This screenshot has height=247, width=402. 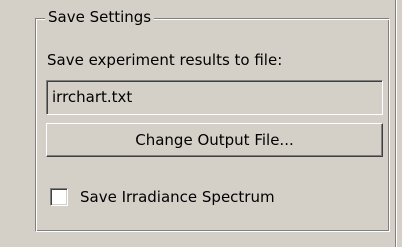 I want to click on save-irradiance-spectrum-label: Save Irradiance Spectrum, so click(x=177, y=197).